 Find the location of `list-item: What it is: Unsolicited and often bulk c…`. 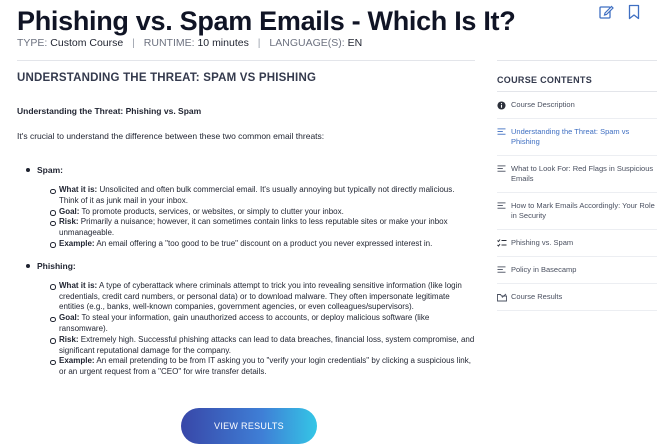

list-item: What it is: Unsolicited and often bulk c… is located at coordinates (256, 196).